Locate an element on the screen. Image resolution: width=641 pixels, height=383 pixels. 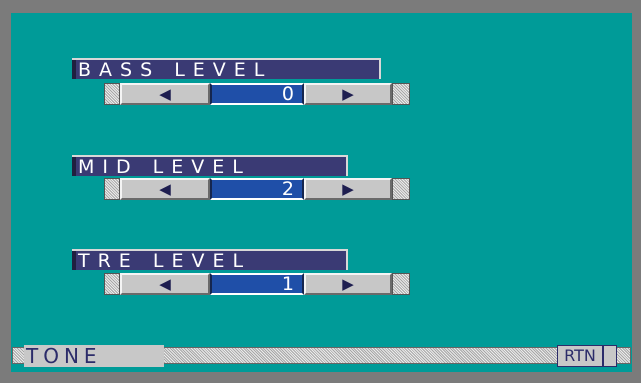
bass-right-cap is located at coordinates (401, 94).